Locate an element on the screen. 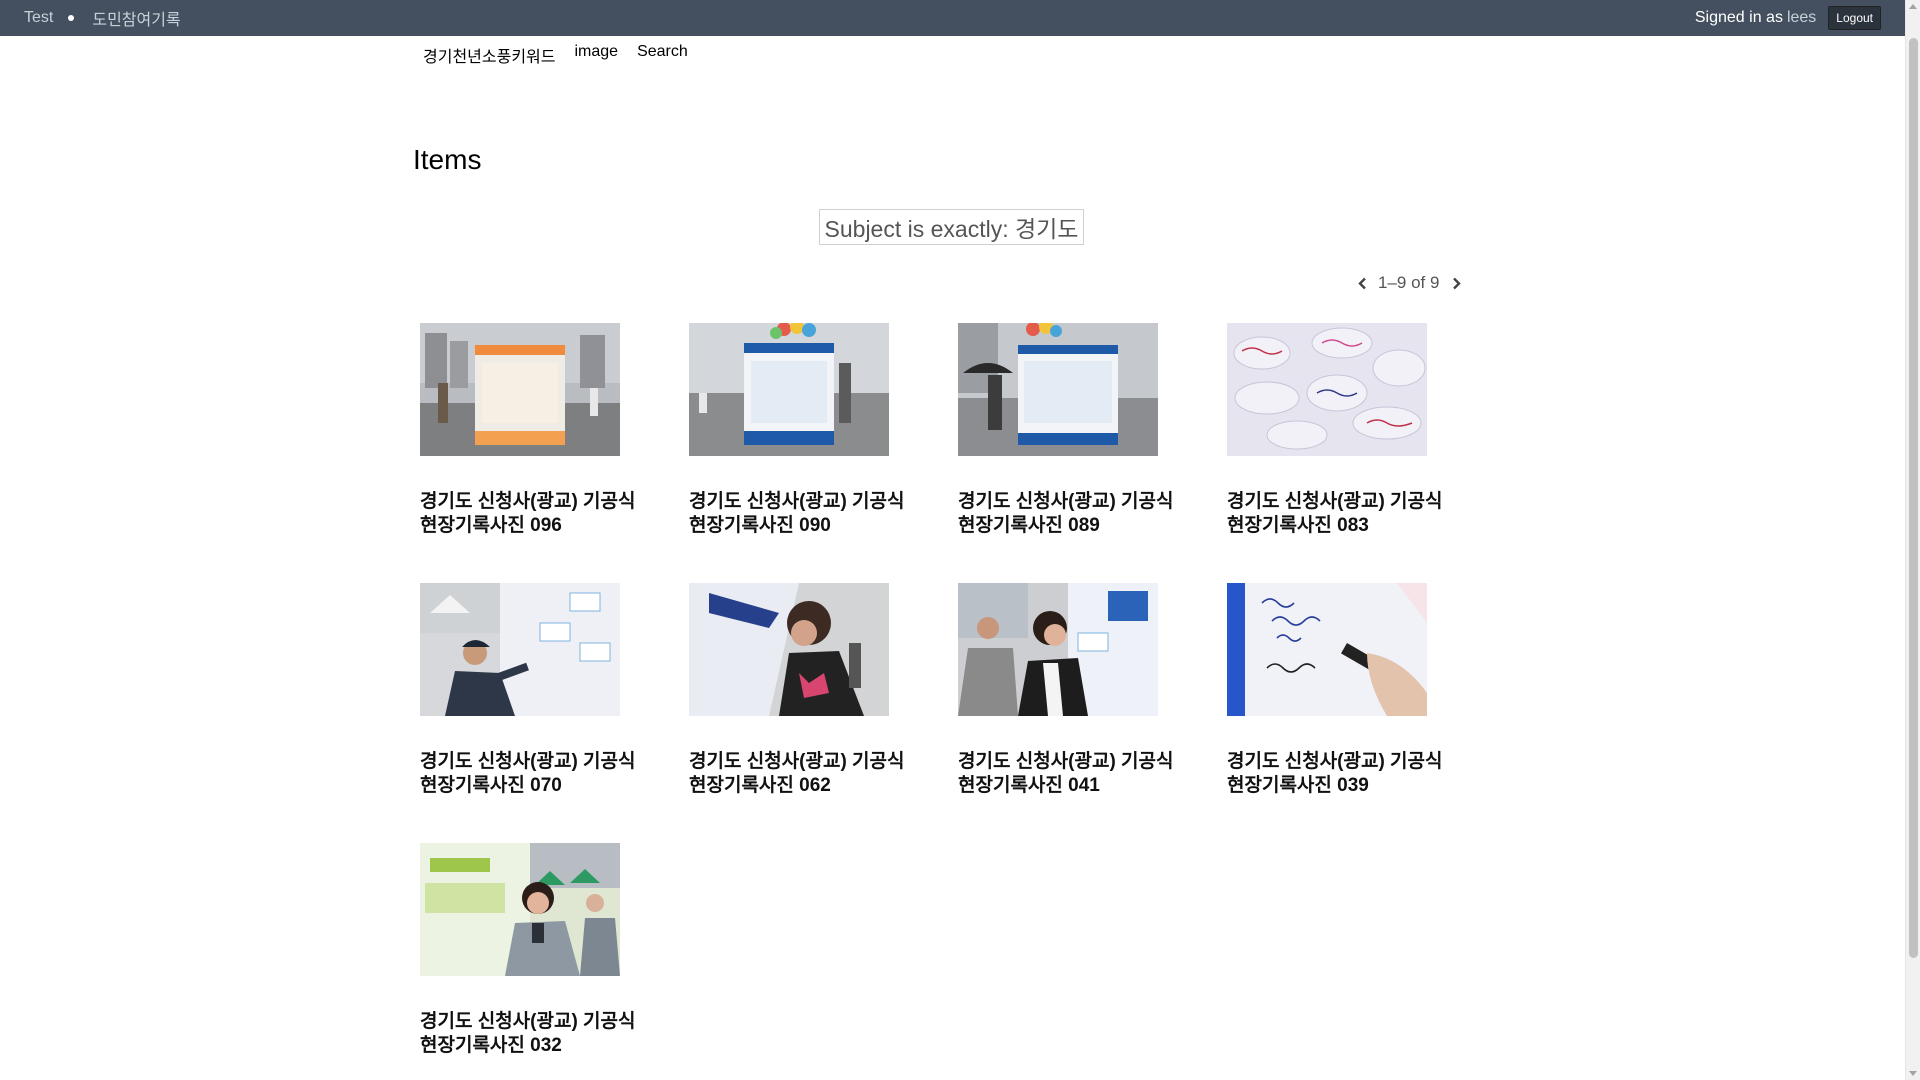 Image resolution: width=1920 pixels, height=1080 pixels. pagination: 1–9 of 9 is located at coordinates (1409, 283).